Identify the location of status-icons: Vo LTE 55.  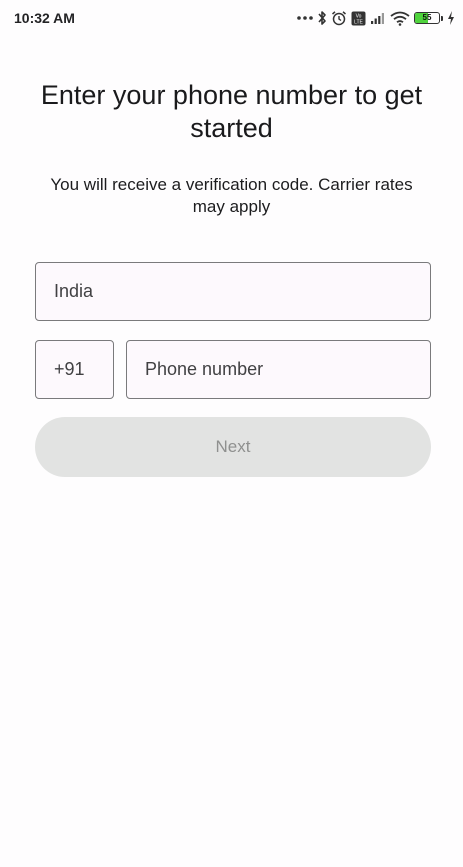
(376, 18).